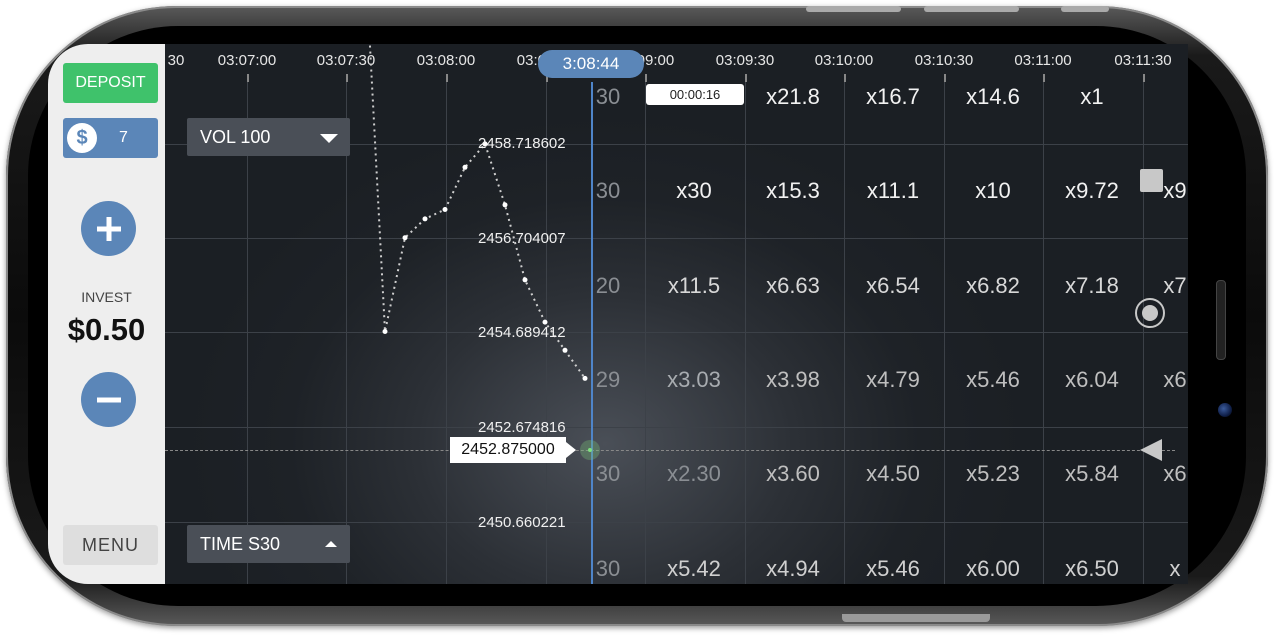  What do you see at coordinates (993, 286) in the screenshot?
I see `multiplier-cell: x6.82` at bounding box center [993, 286].